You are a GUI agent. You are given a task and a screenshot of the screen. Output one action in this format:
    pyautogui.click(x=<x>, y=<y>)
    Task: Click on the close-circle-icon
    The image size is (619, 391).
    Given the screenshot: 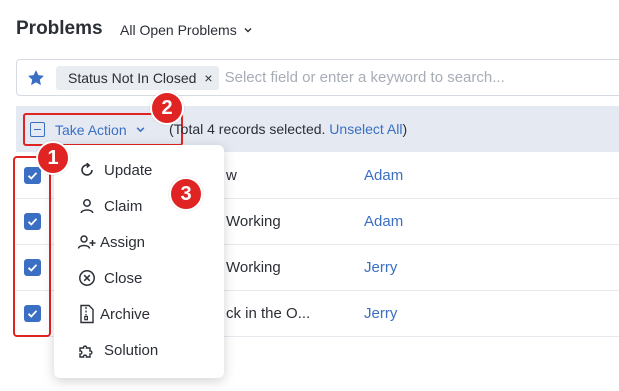 What is the action you would take?
    pyautogui.click(x=87, y=278)
    